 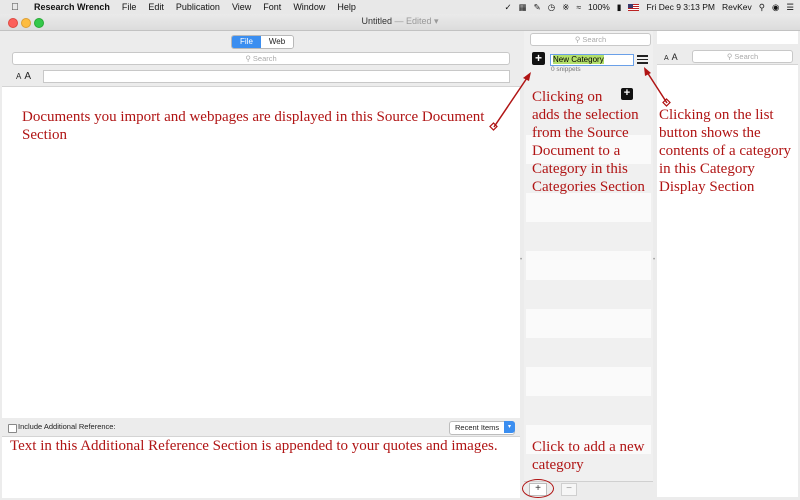 I want to click on arrow-to-add-button, so click(x=510, y=101).